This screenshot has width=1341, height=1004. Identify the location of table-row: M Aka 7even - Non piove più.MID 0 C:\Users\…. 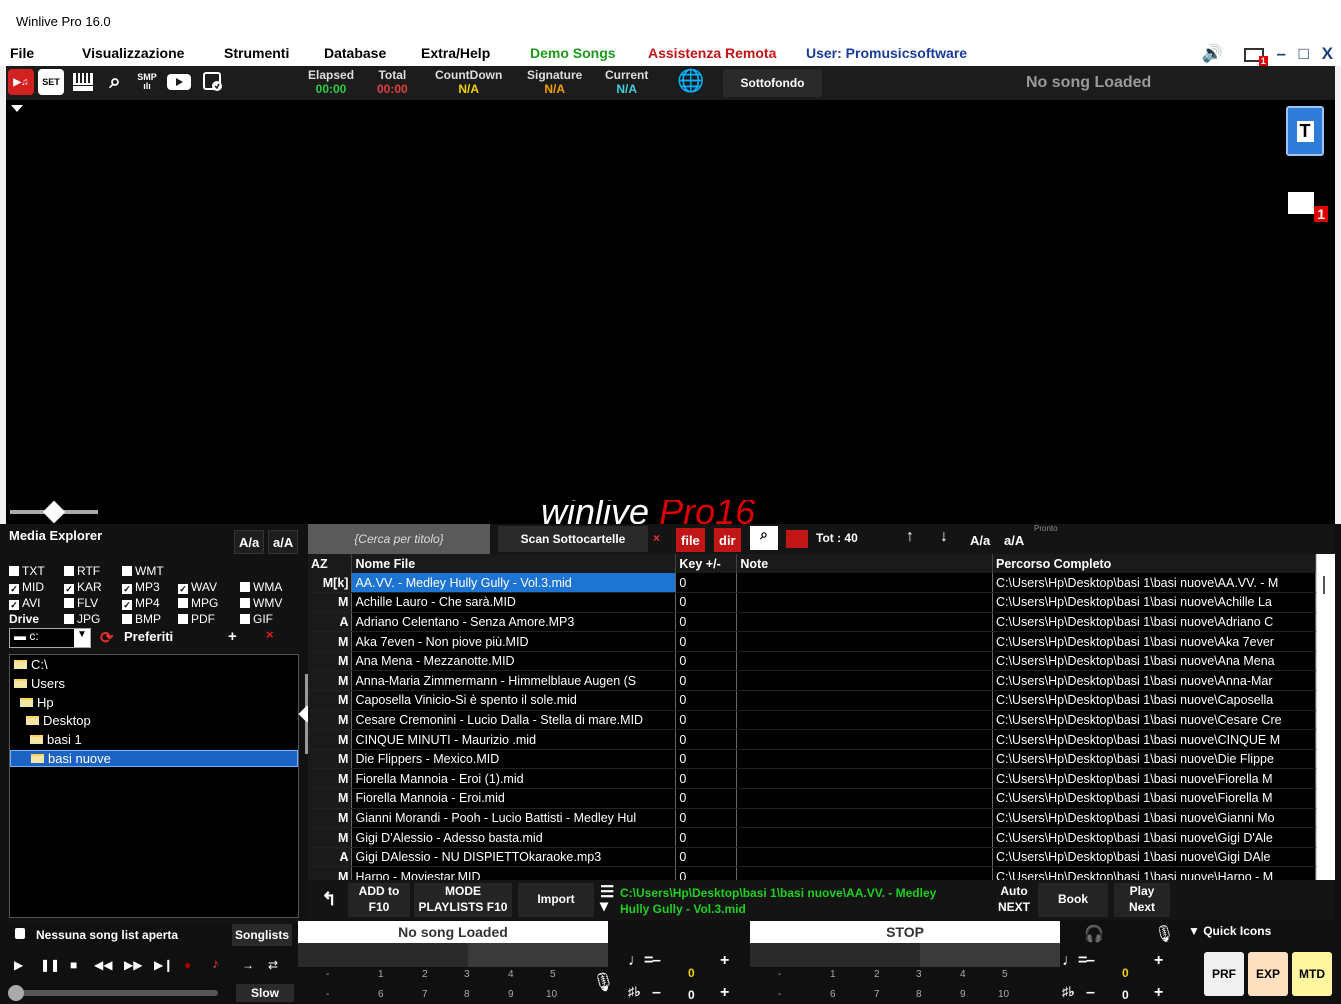
(812, 641).